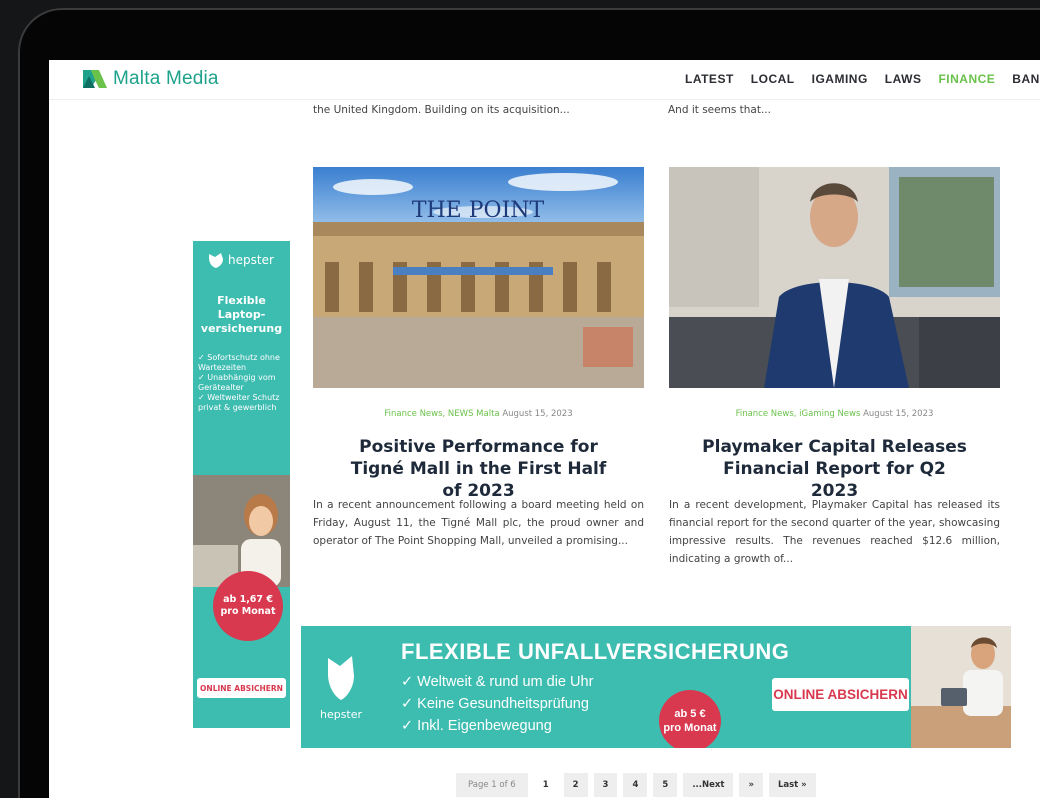 This screenshot has height=798, width=1040. I want to click on banner-title: FLEXIBLE UNFALLVERSICHERUNG, so click(595, 651).